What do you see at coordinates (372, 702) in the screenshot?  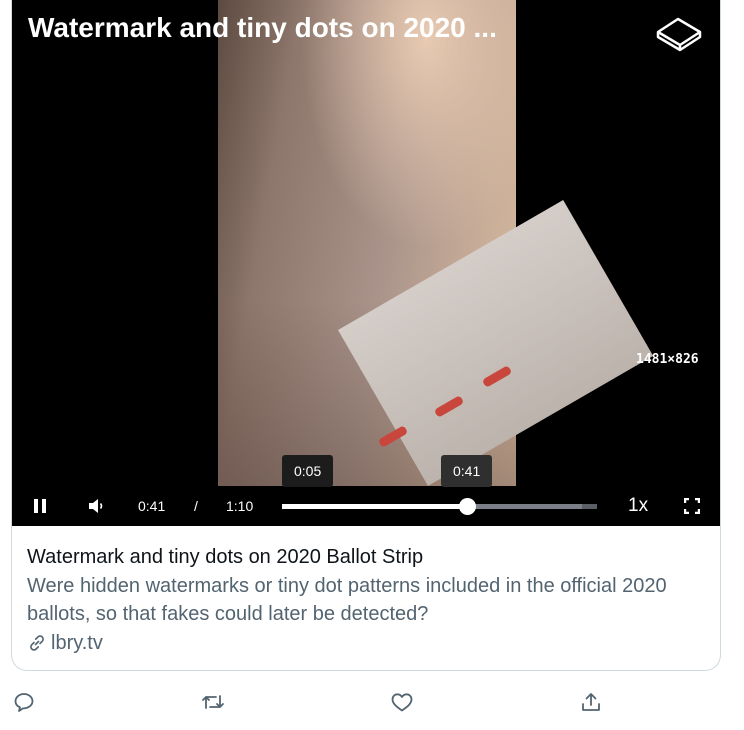 I see `tweet-actions` at bounding box center [372, 702].